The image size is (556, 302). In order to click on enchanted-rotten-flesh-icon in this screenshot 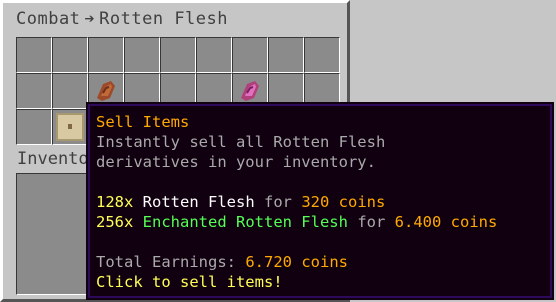, I will do `click(250, 91)`.